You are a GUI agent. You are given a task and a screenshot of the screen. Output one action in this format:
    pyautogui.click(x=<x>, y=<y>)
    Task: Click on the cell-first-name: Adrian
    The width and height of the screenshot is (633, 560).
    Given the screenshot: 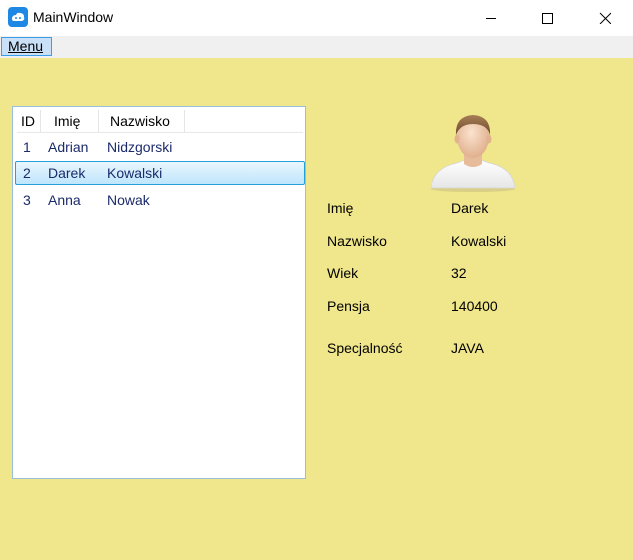 What is the action you would take?
    pyautogui.click(x=68, y=147)
    